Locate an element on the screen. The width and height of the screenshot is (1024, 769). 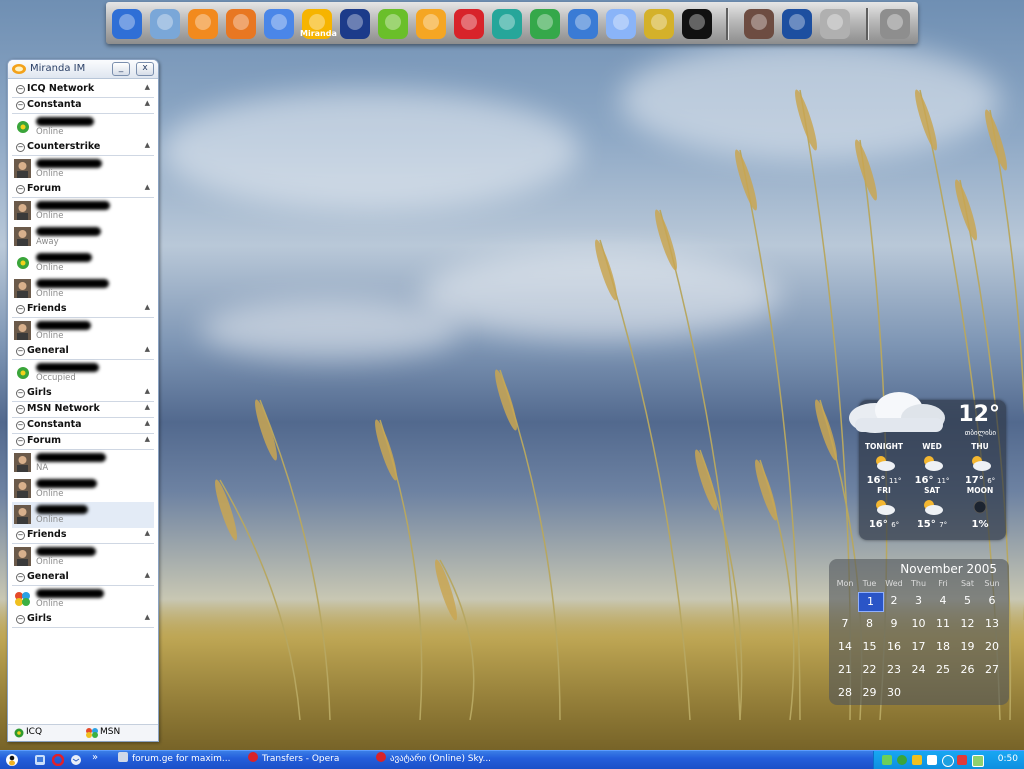
calendar-day: 7 is located at coordinates (845, 624).